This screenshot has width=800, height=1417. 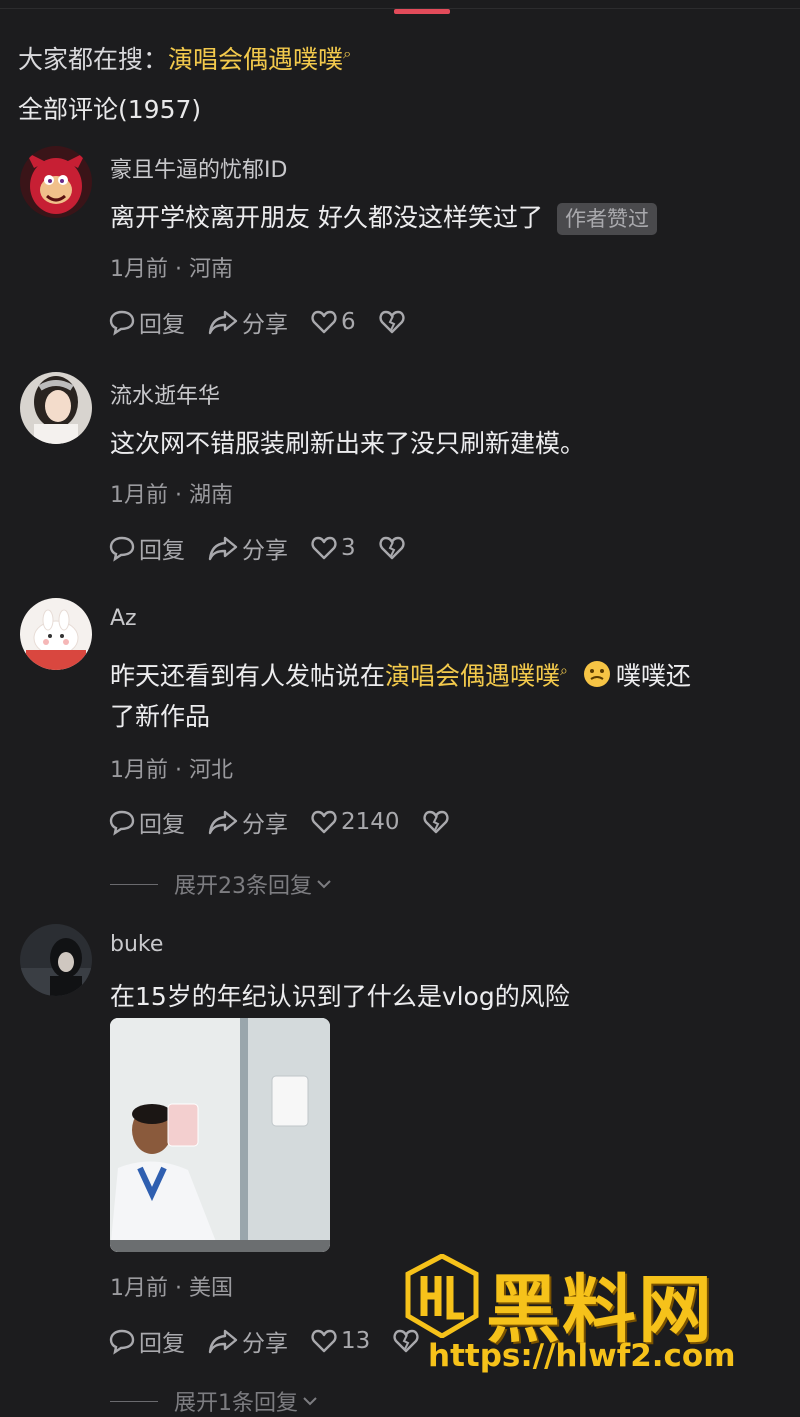 What do you see at coordinates (210, 269) in the screenshot?
I see `comment-location: 河南` at bounding box center [210, 269].